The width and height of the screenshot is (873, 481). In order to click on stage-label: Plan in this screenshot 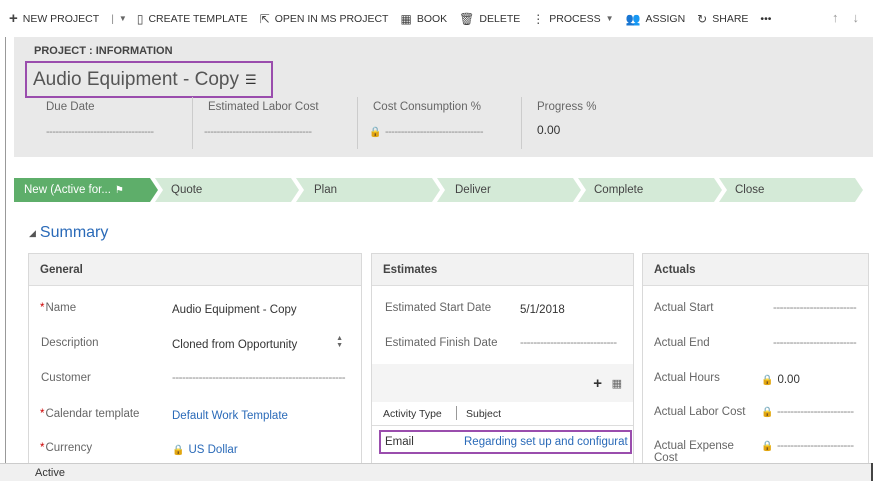, I will do `click(326, 190)`.